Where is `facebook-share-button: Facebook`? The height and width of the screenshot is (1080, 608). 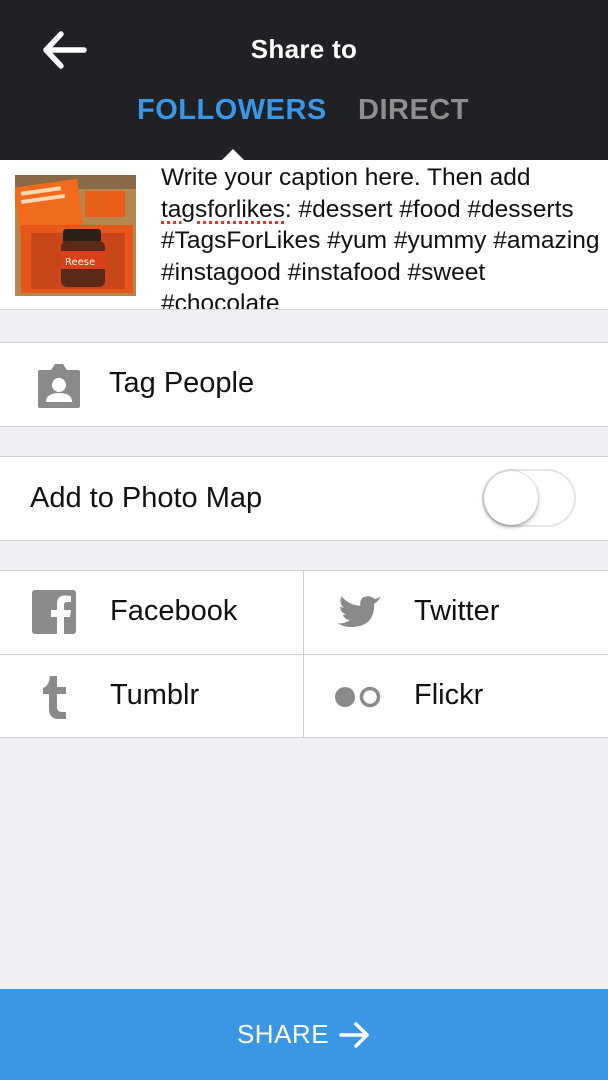
facebook-share-button: Facebook is located at coordinates (151, 612).